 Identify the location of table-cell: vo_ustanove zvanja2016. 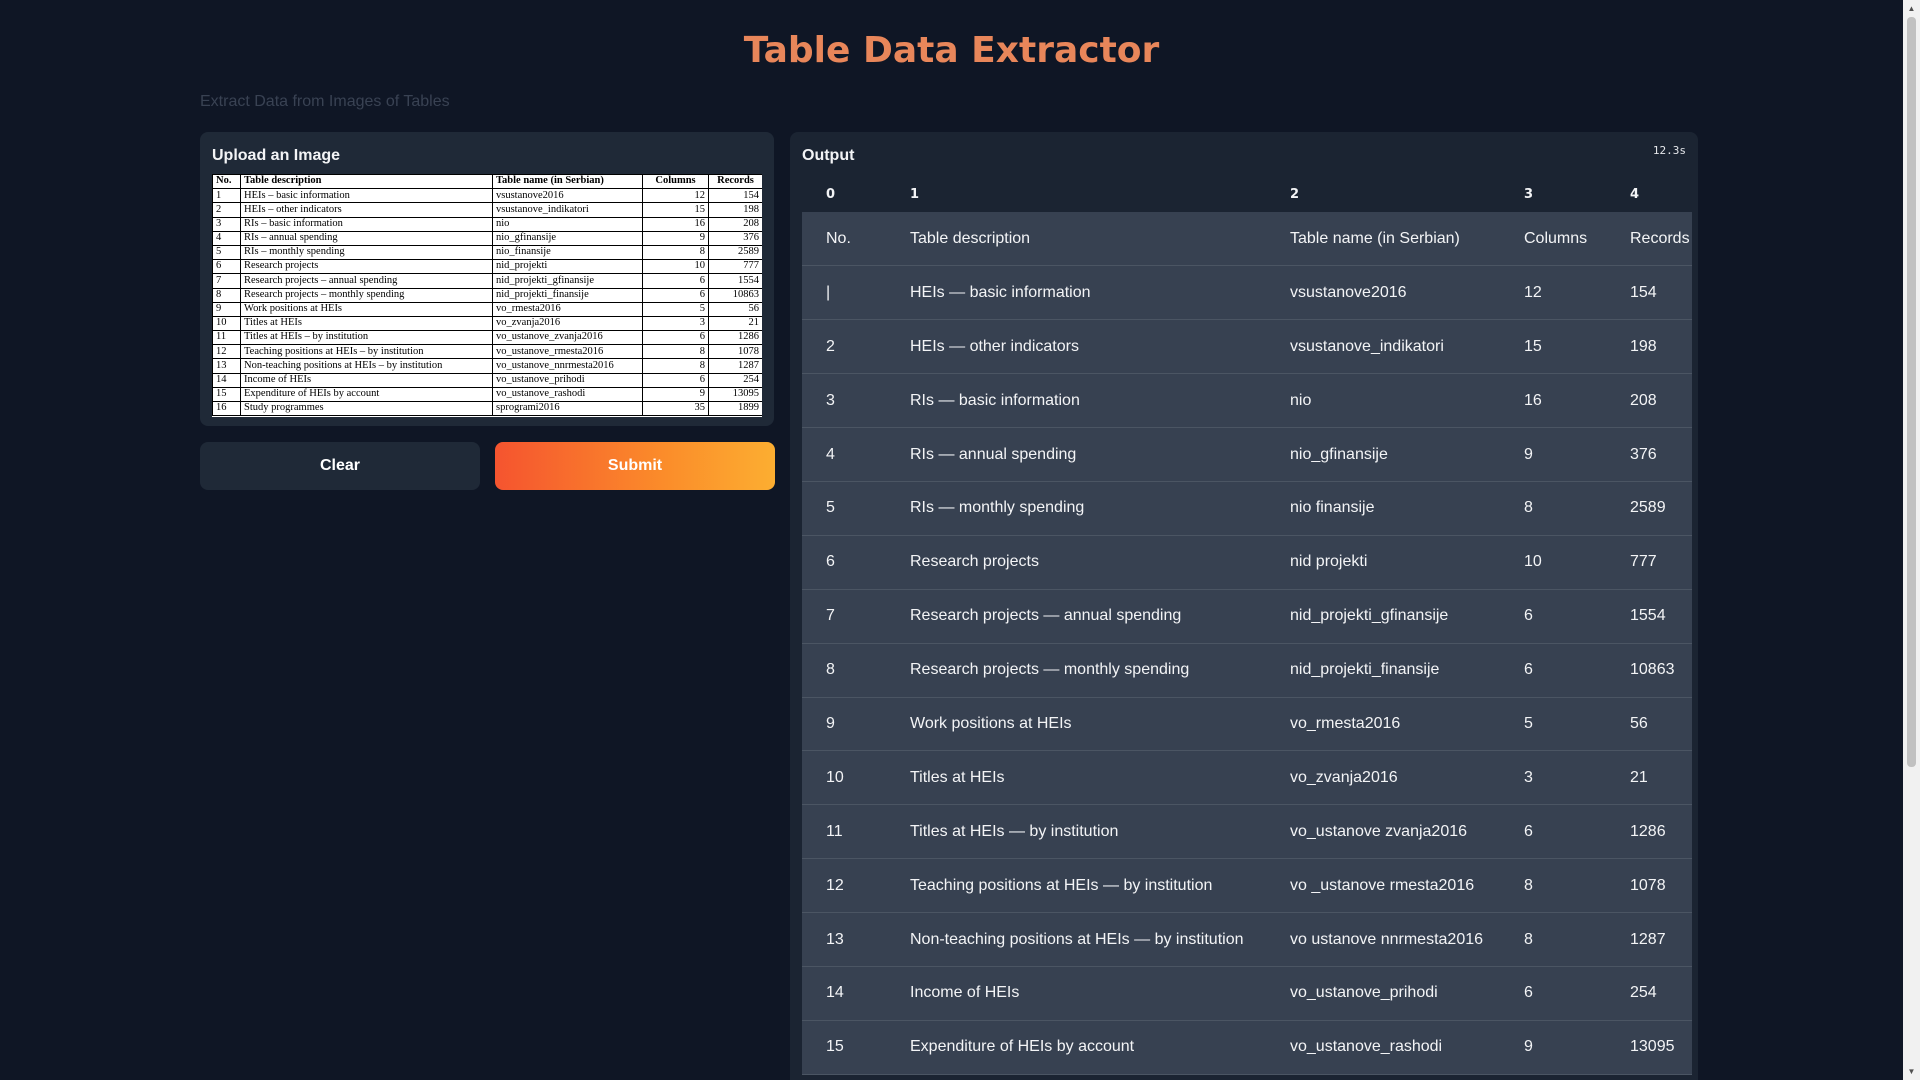
(1383, 832).